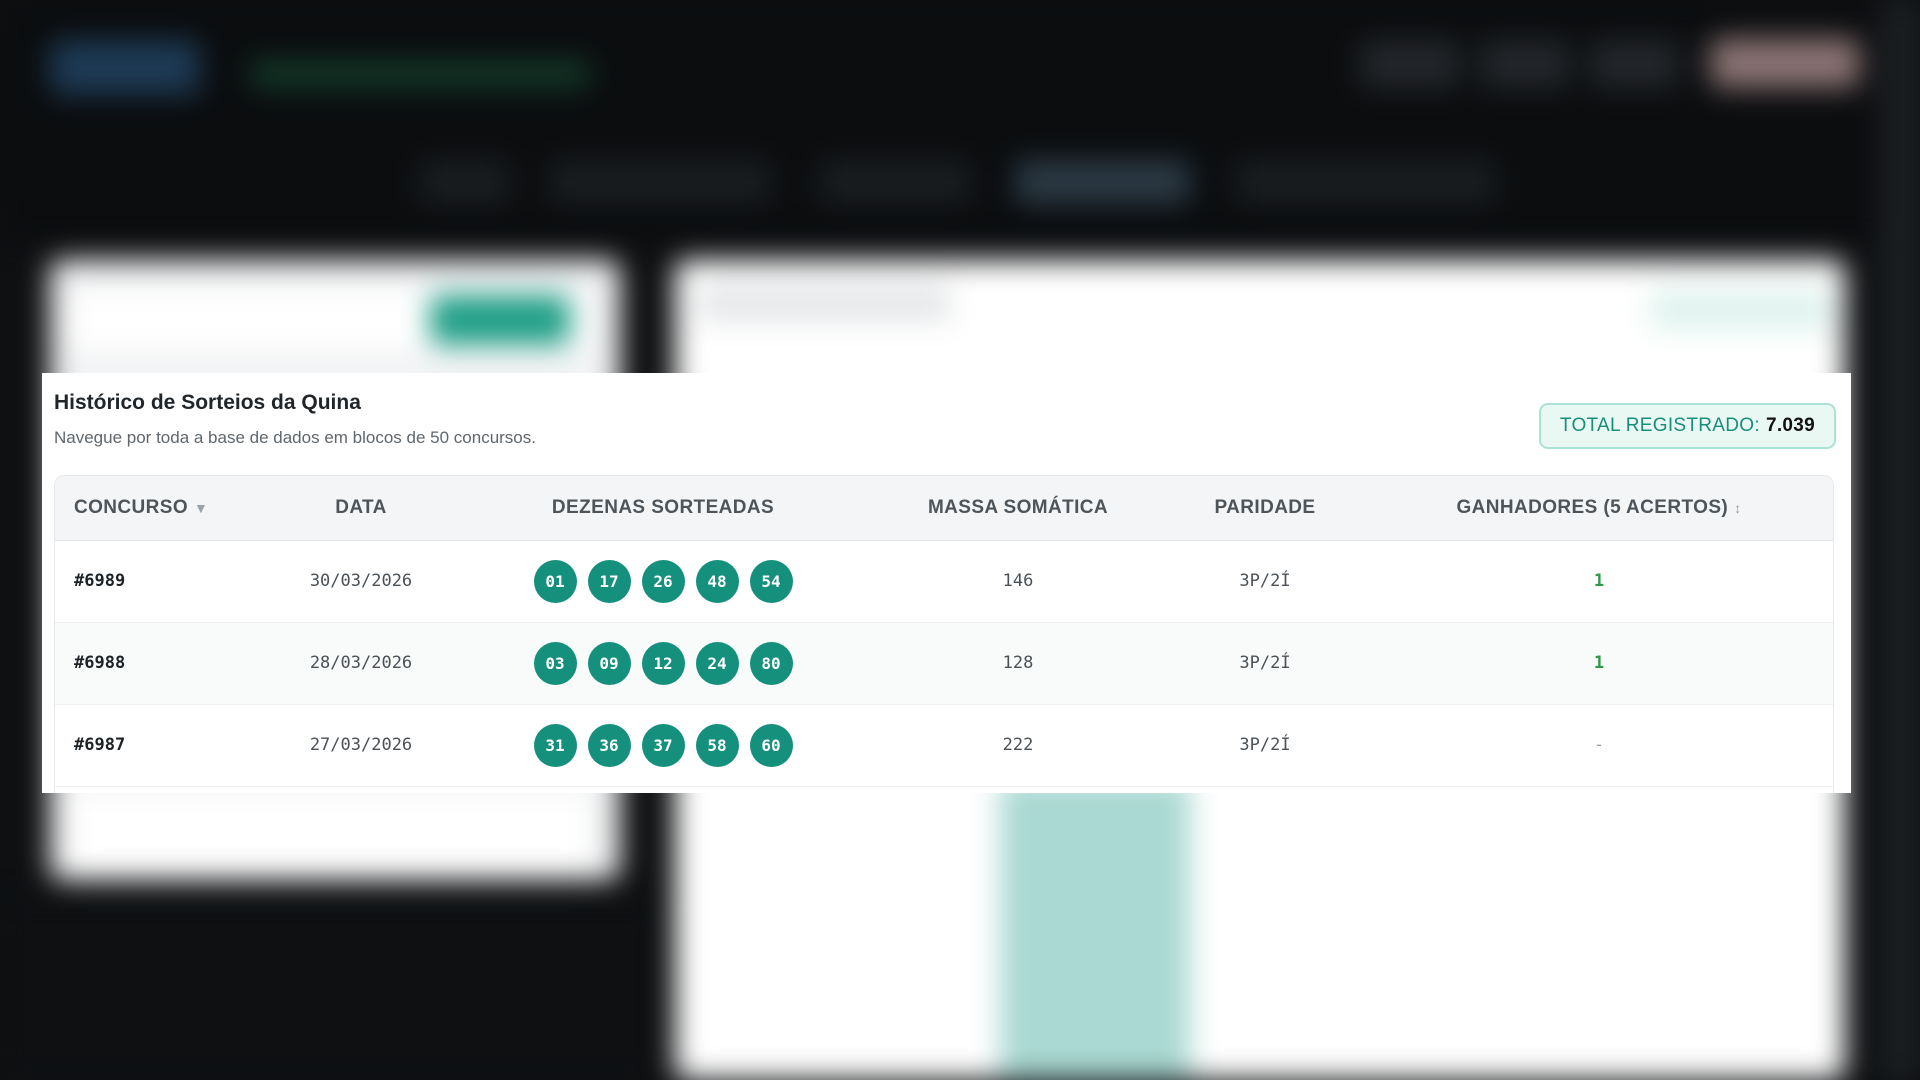  Describe the element at coordinates (1740, 310) in the screenshot. I see `bg-main-card-button` at that location.